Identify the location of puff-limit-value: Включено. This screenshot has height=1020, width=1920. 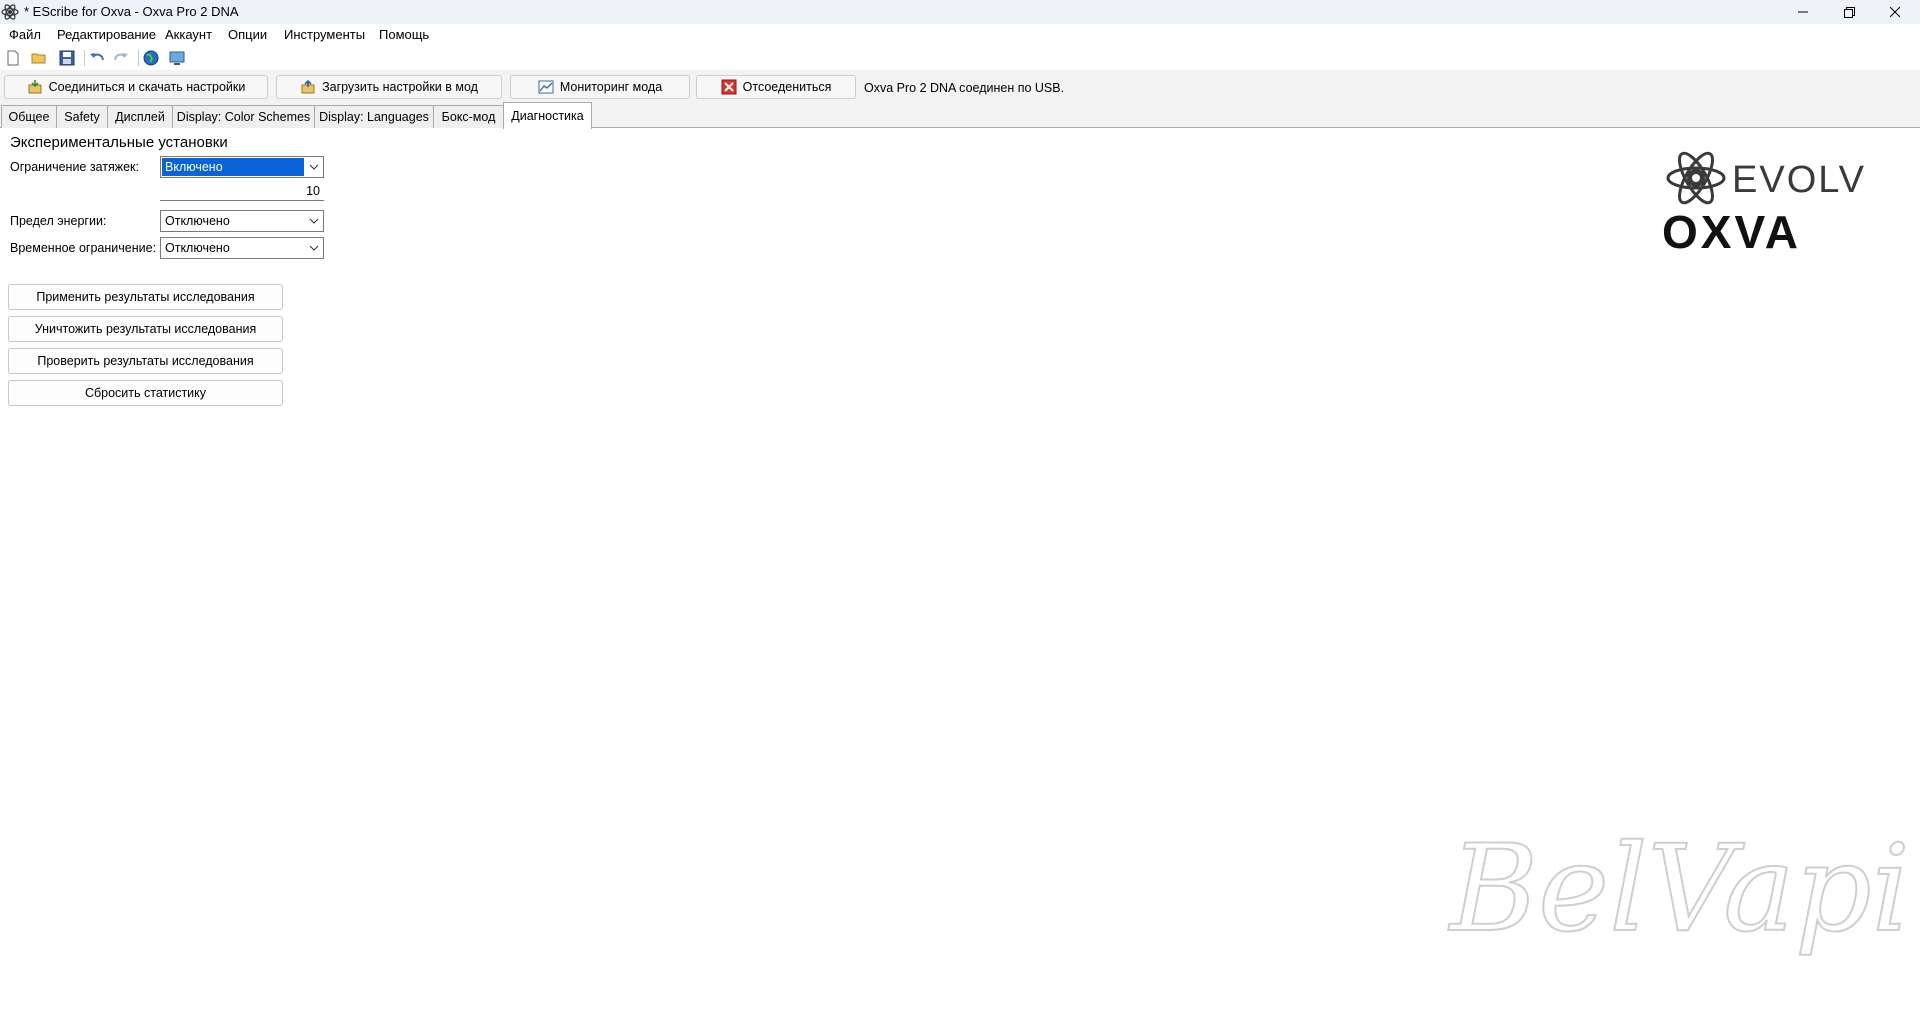
(194, 167).